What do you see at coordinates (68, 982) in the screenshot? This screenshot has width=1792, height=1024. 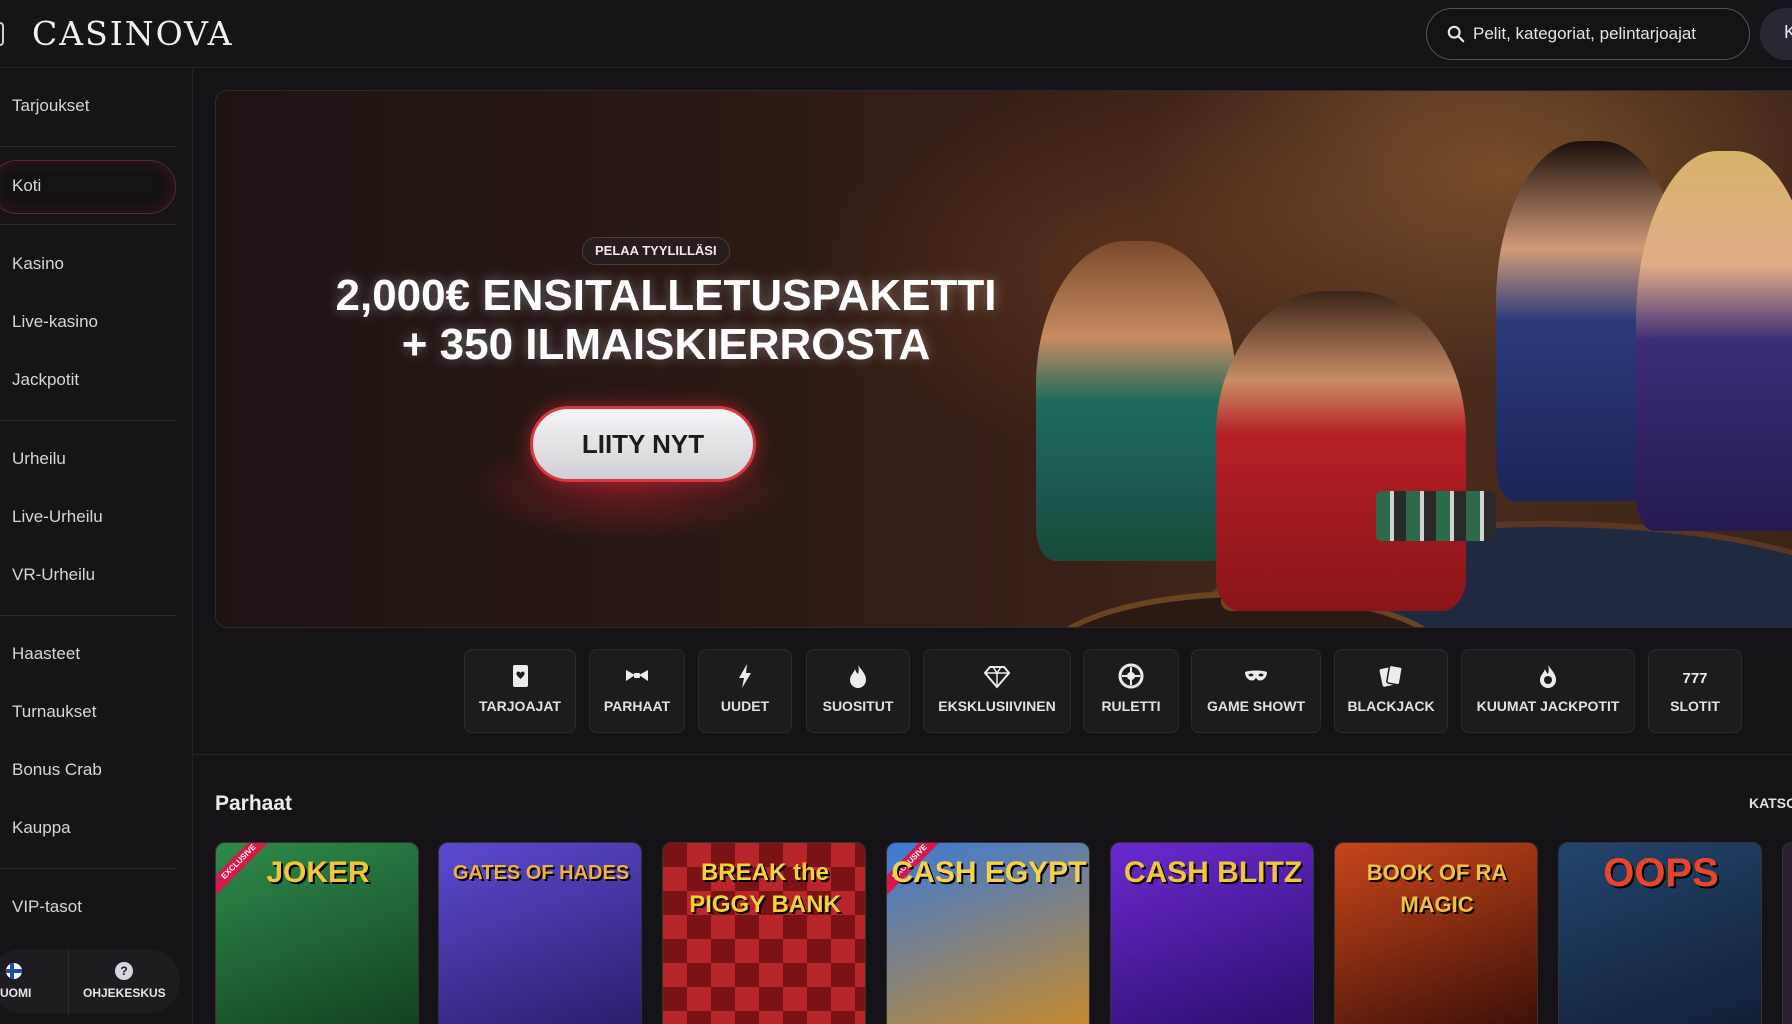 I see `language-help-divider` at bounding box center [68, 982].